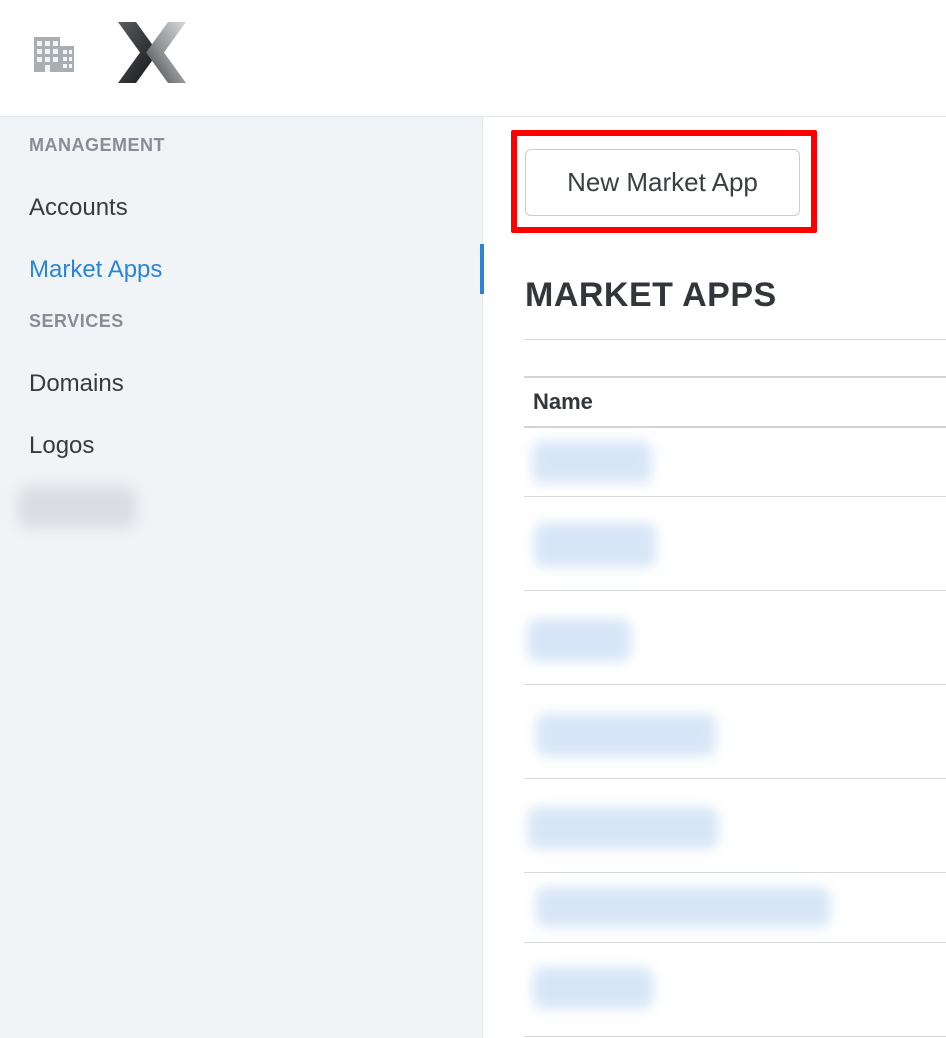  I want to click on sidebar-item-market-apps: Market Apps, so click(95, 270).